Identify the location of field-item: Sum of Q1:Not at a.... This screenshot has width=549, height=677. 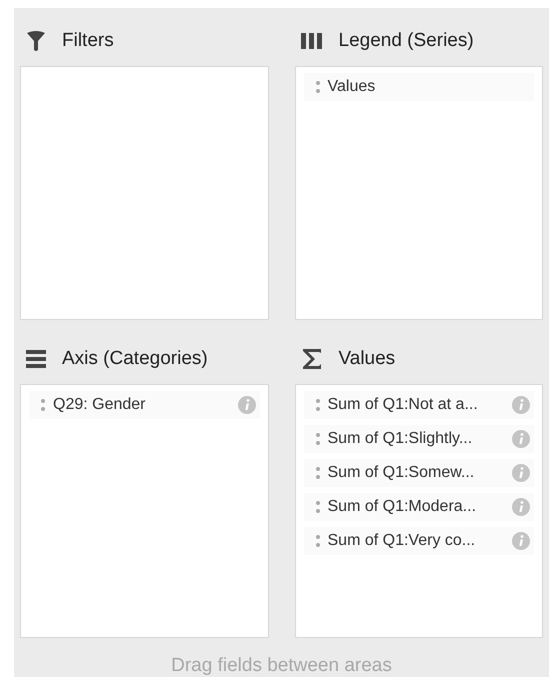
(419, 405).